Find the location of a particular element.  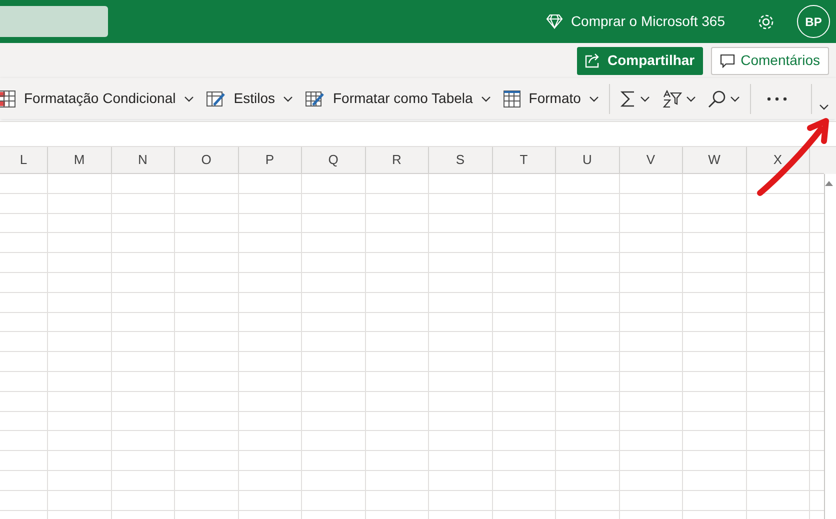

ribbon-button: Formatação Condicional is located at coordinates (100, 98).